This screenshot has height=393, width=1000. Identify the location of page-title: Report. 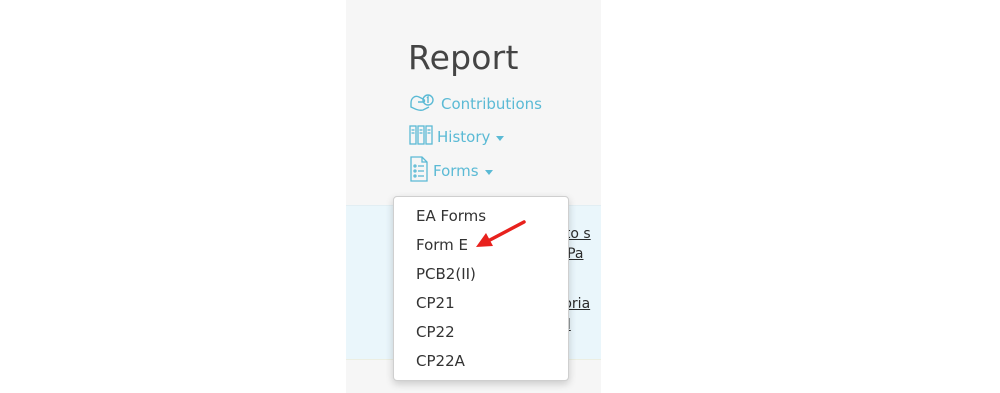
(463, 57).